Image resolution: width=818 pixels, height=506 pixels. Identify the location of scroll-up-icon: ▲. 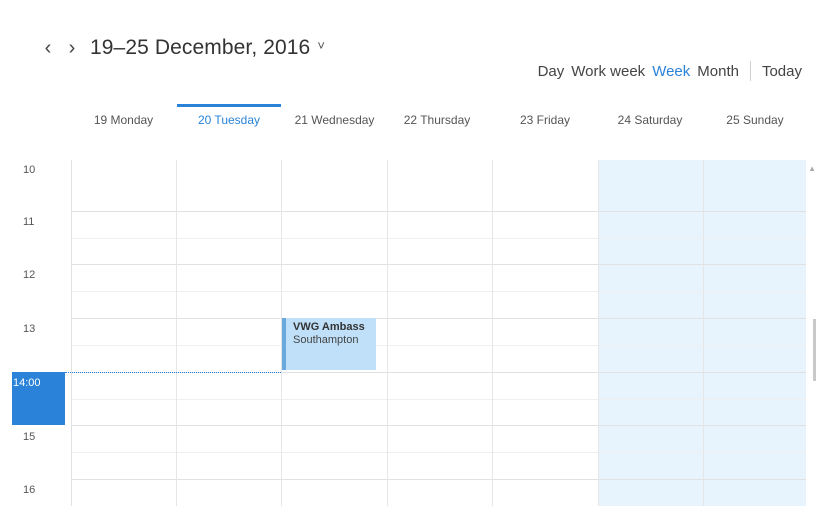
(812, 168).